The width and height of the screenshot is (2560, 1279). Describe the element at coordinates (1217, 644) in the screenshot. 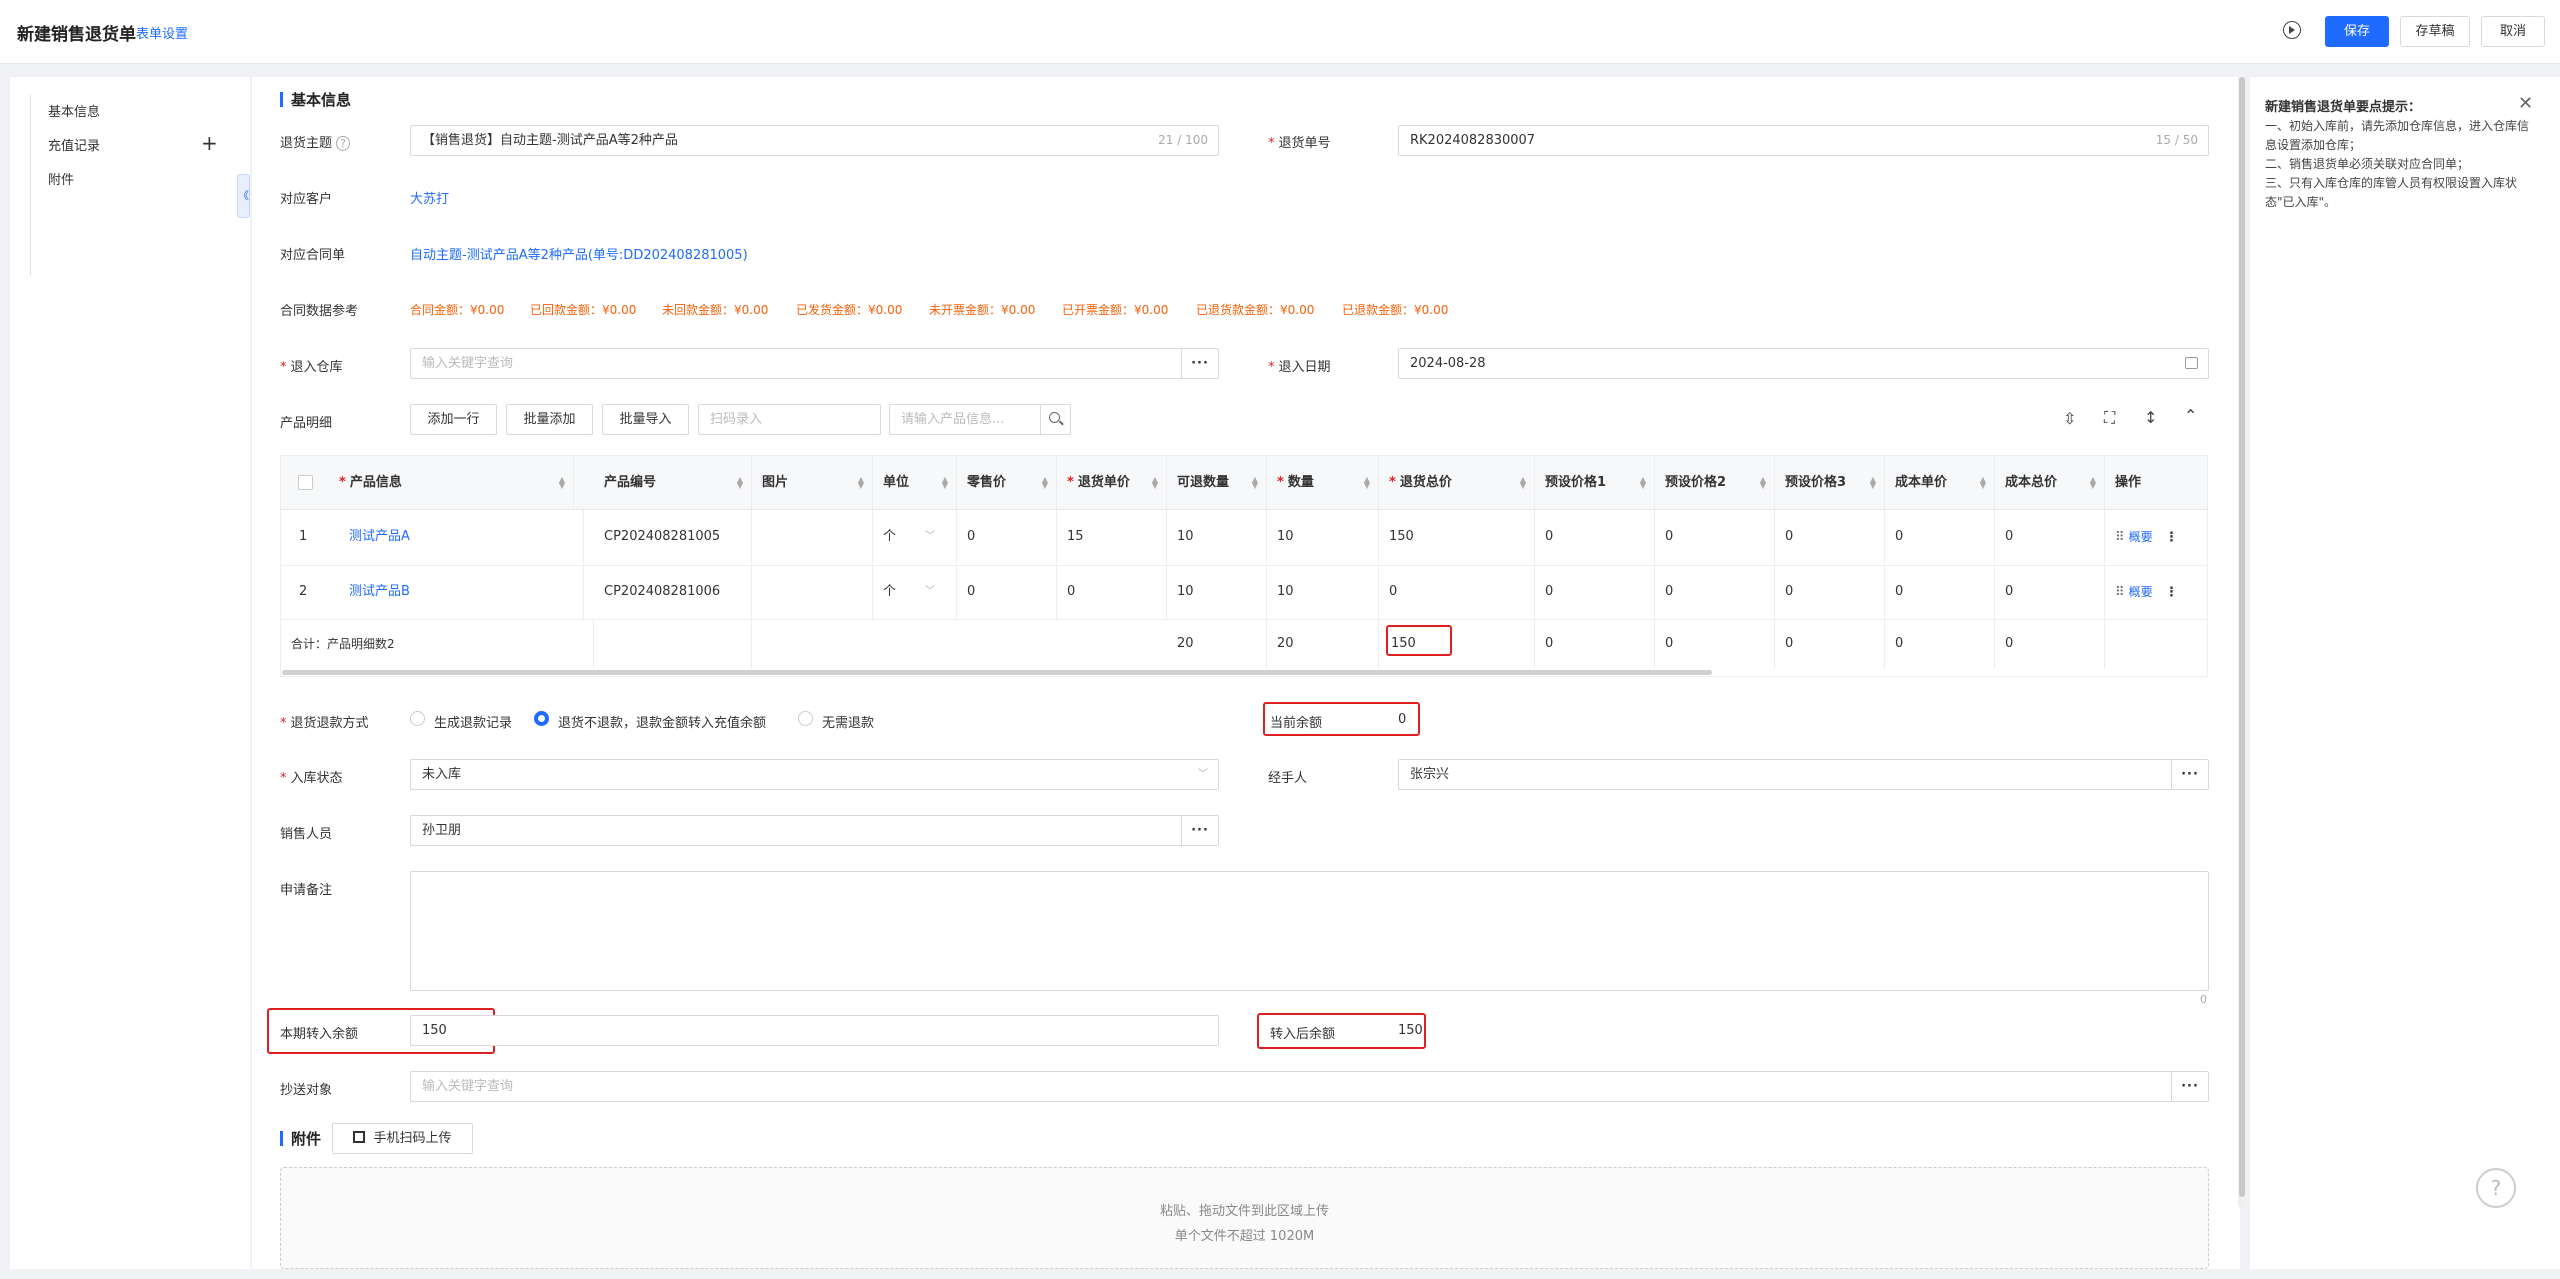

I see `summary-available: 20` at that location.